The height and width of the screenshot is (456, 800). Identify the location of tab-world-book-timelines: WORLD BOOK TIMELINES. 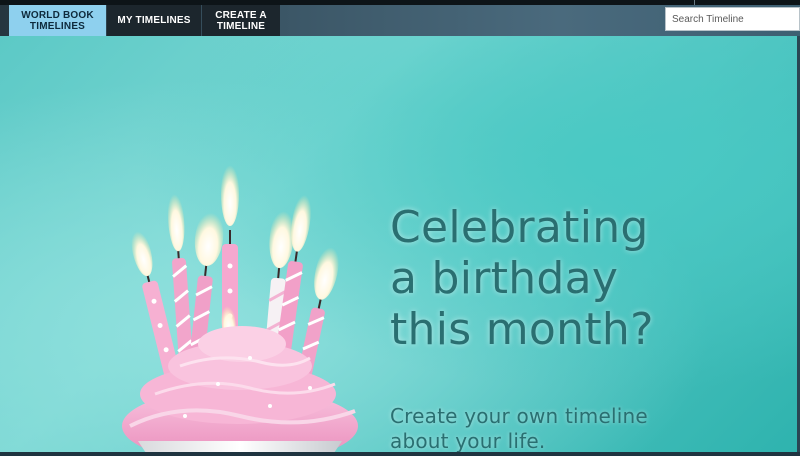
(57, 23).